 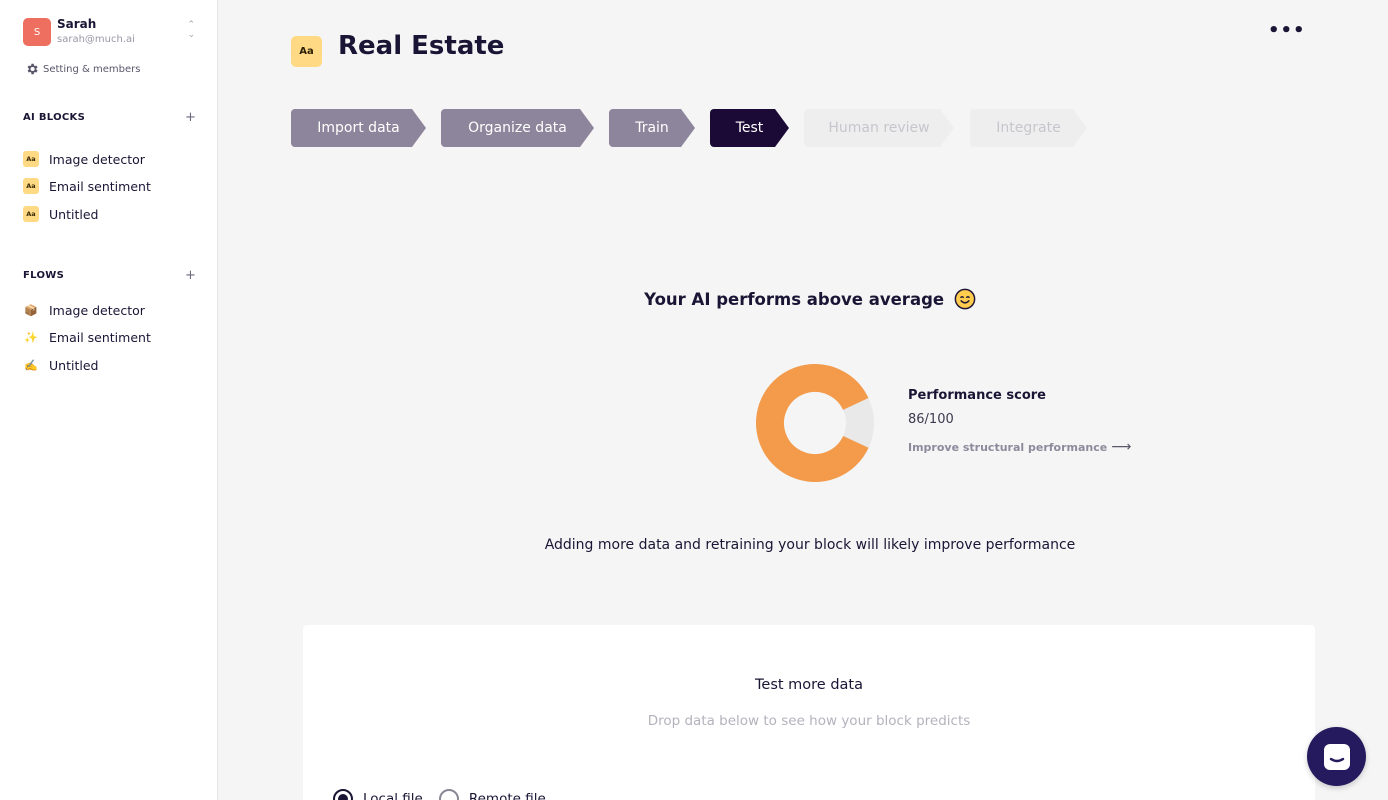 I want to click on local-file-label: Local file, so click(x=393, y=795).